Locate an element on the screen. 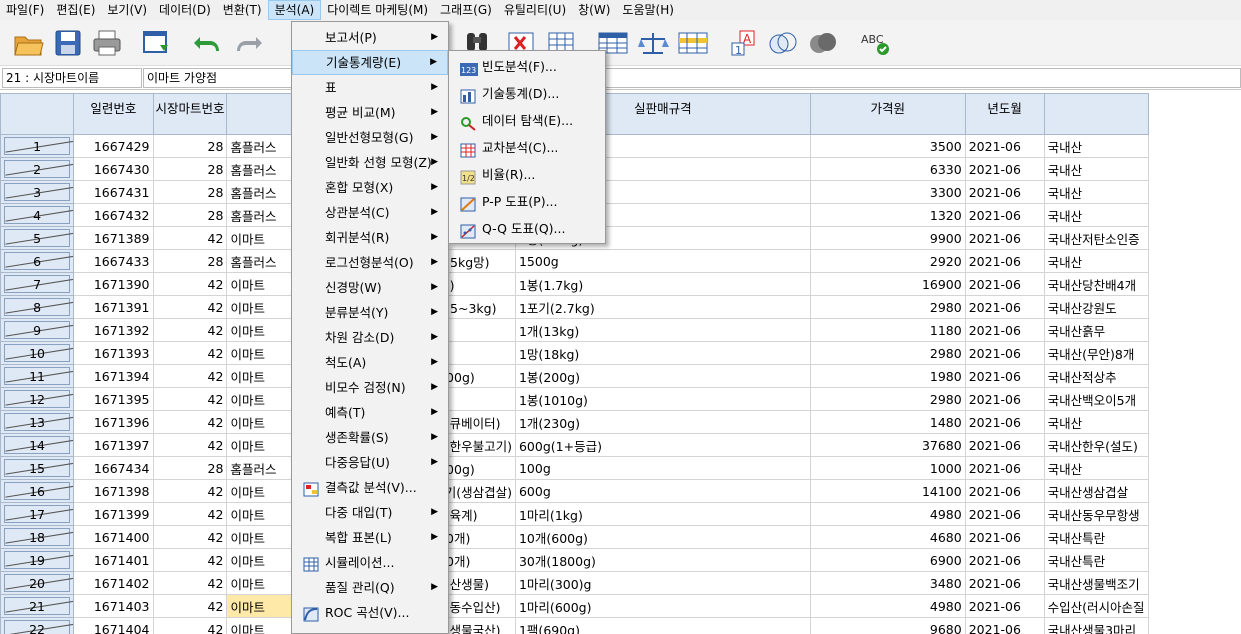  cell: 1671399 is located at coordinates (113, 514).